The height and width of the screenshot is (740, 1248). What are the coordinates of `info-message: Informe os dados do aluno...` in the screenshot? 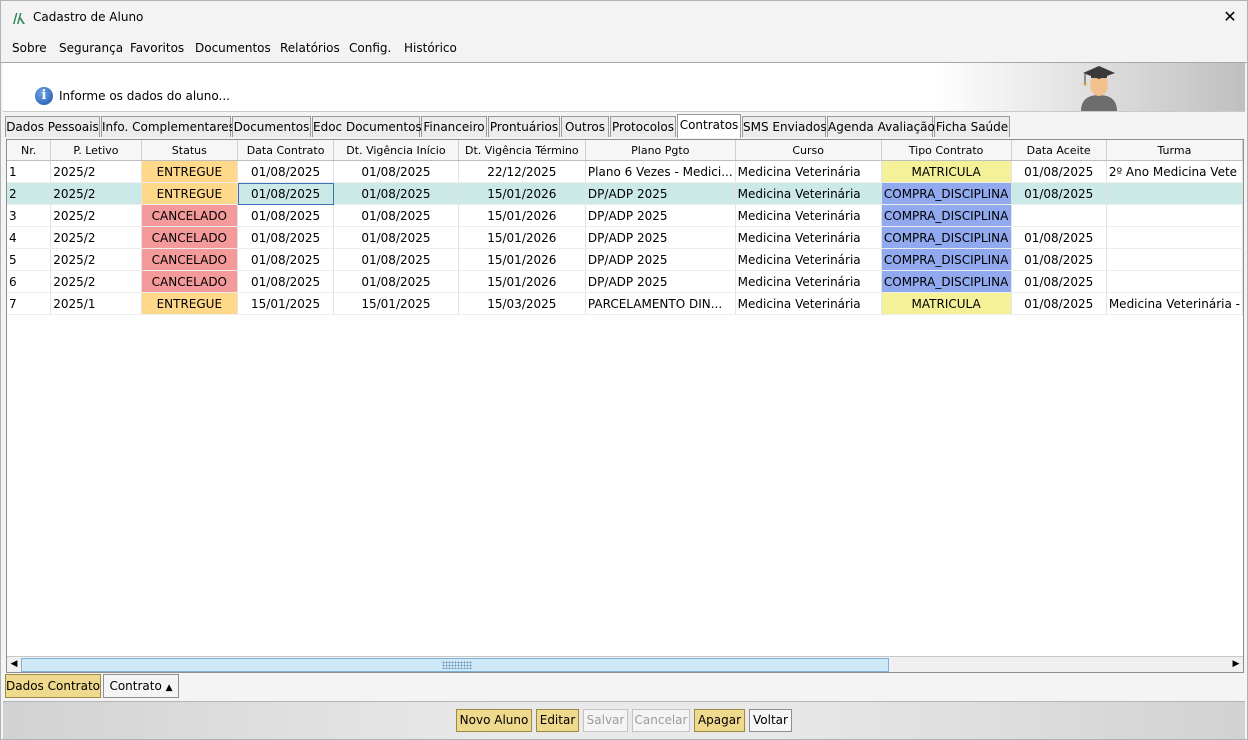 It's located at (144, 96).